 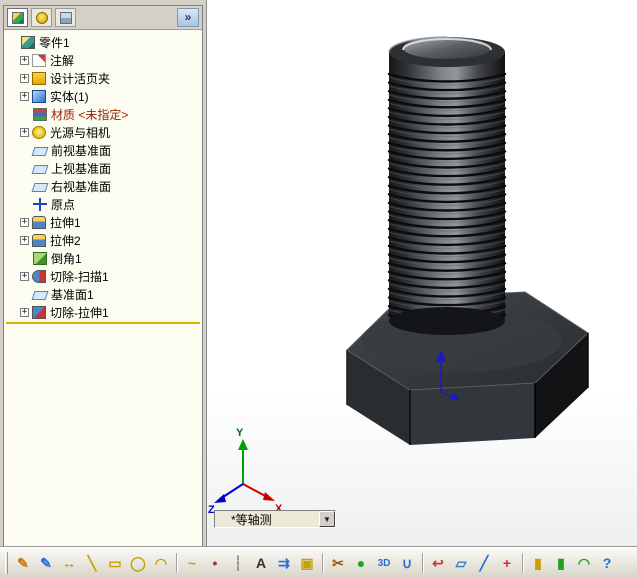 What do you see at coordinates (79, 312) in the screenshot?
I see `tree-item-label: 切除-拉伸1` at bounding box center [79, 312].